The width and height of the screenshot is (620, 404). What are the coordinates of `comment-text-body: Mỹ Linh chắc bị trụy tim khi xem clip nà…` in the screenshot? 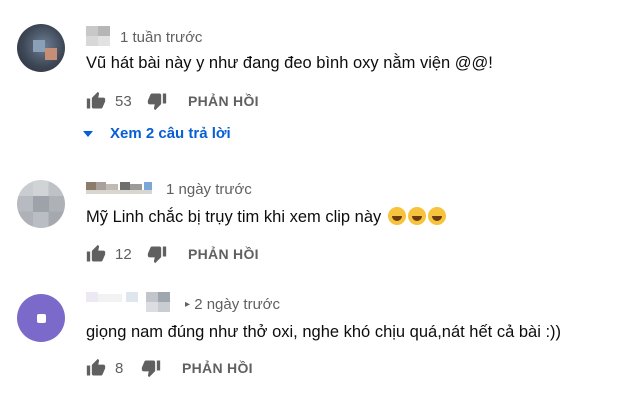 It's located at (234, 217).